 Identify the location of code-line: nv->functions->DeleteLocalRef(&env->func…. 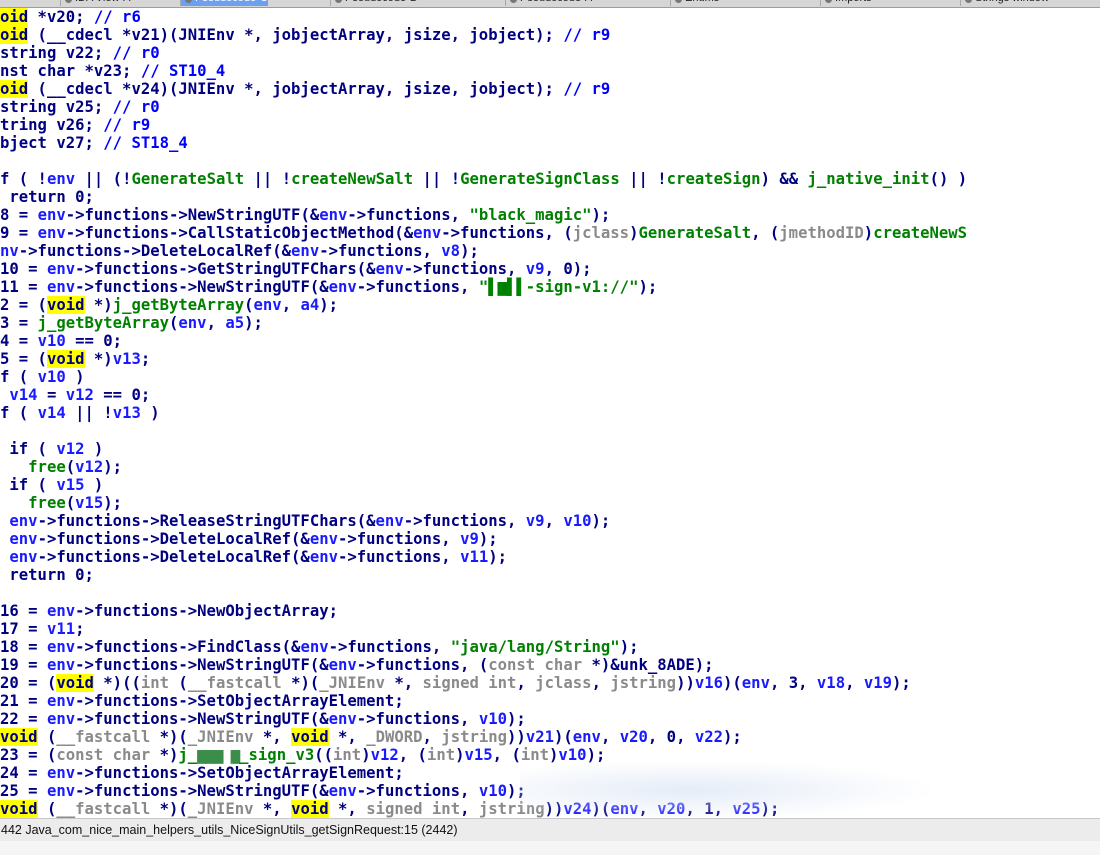
(239, 251).